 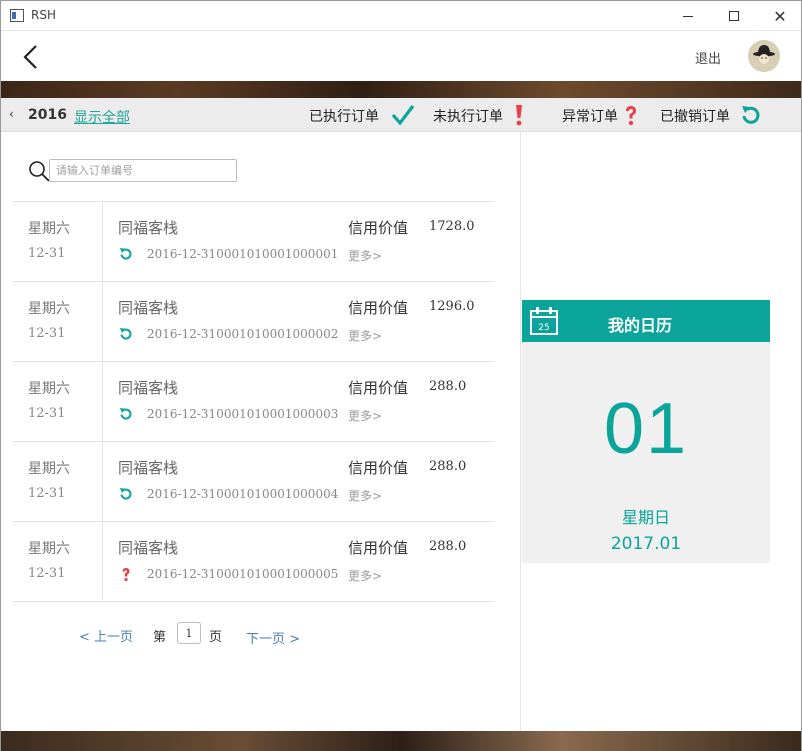 I want to click on filter-cancelled-orders: 已撤销订单, so click(x=695, y=116).